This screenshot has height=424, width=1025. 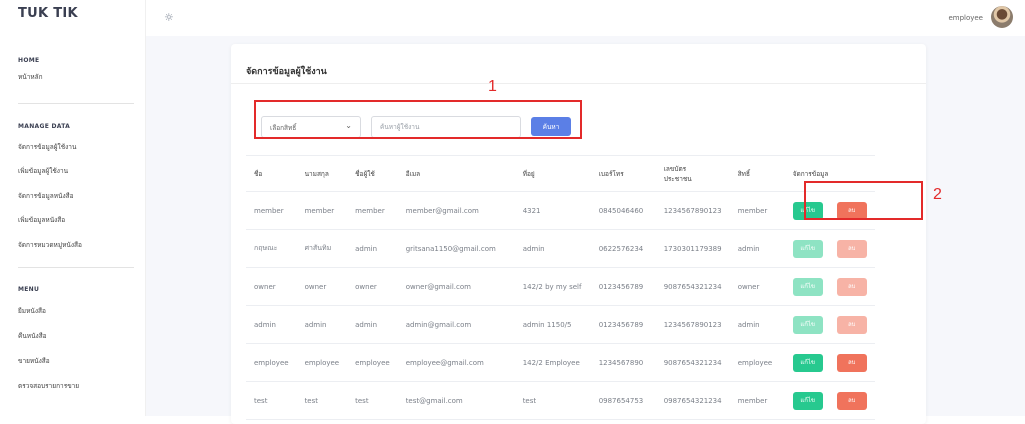 What do you see at coordinates (418, 119) in the screenshot?
I see `annotation-box-search` at bounding box center [418, 119].